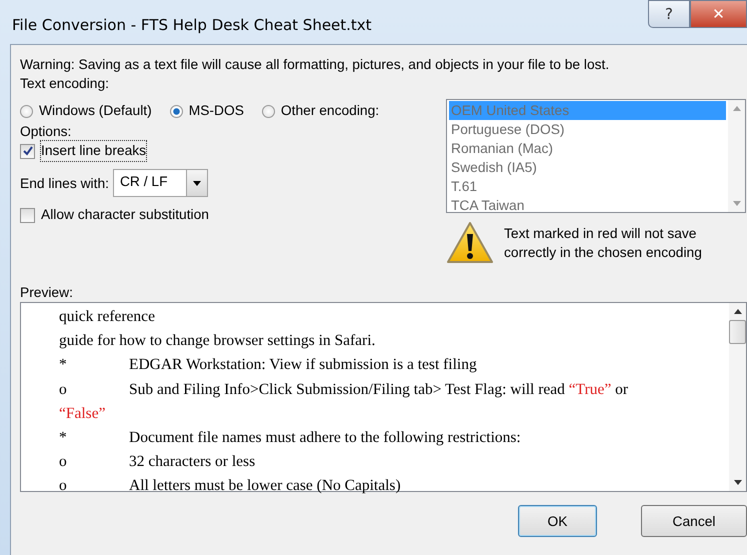  Describe the element at coordinates (603, 243) in the screenshot. I see `encoding-notice: Text marked in red will not save correctly in the chosen encoding` at that location.